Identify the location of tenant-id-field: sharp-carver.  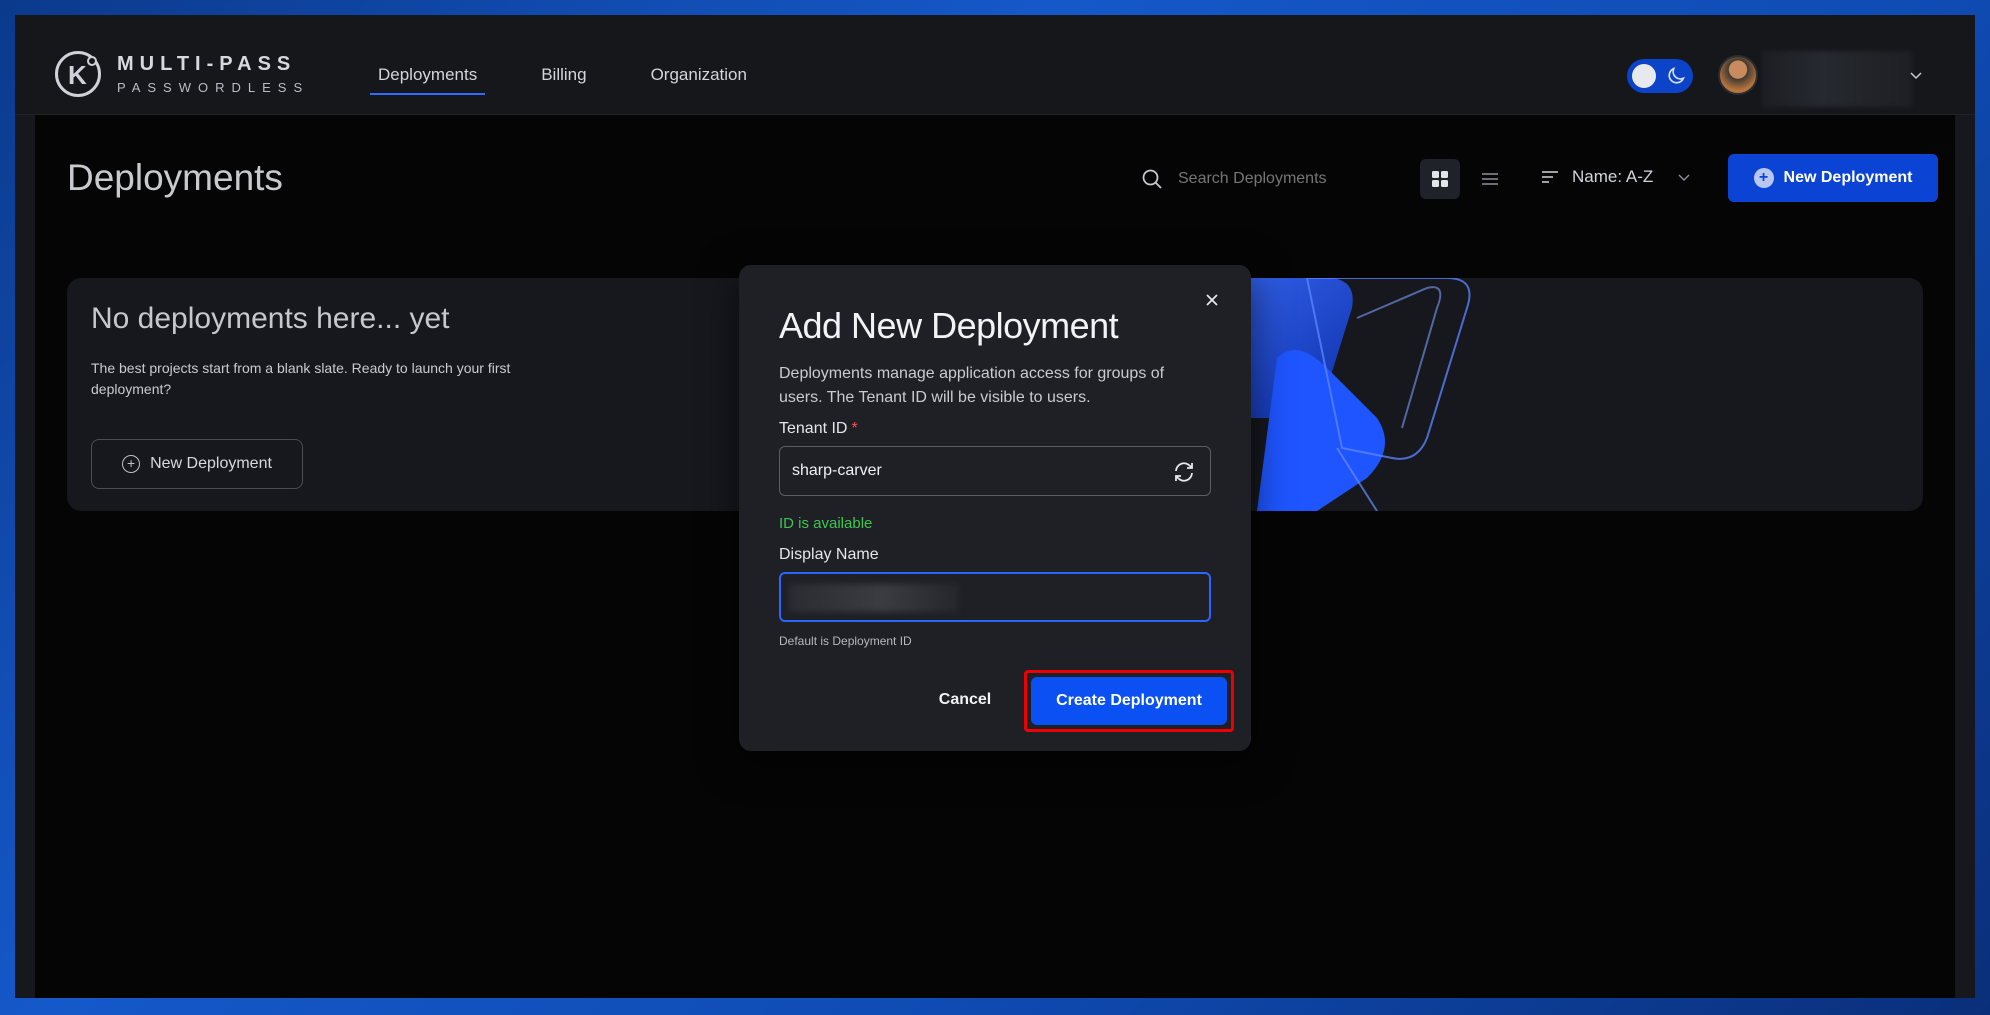
(995, 471).